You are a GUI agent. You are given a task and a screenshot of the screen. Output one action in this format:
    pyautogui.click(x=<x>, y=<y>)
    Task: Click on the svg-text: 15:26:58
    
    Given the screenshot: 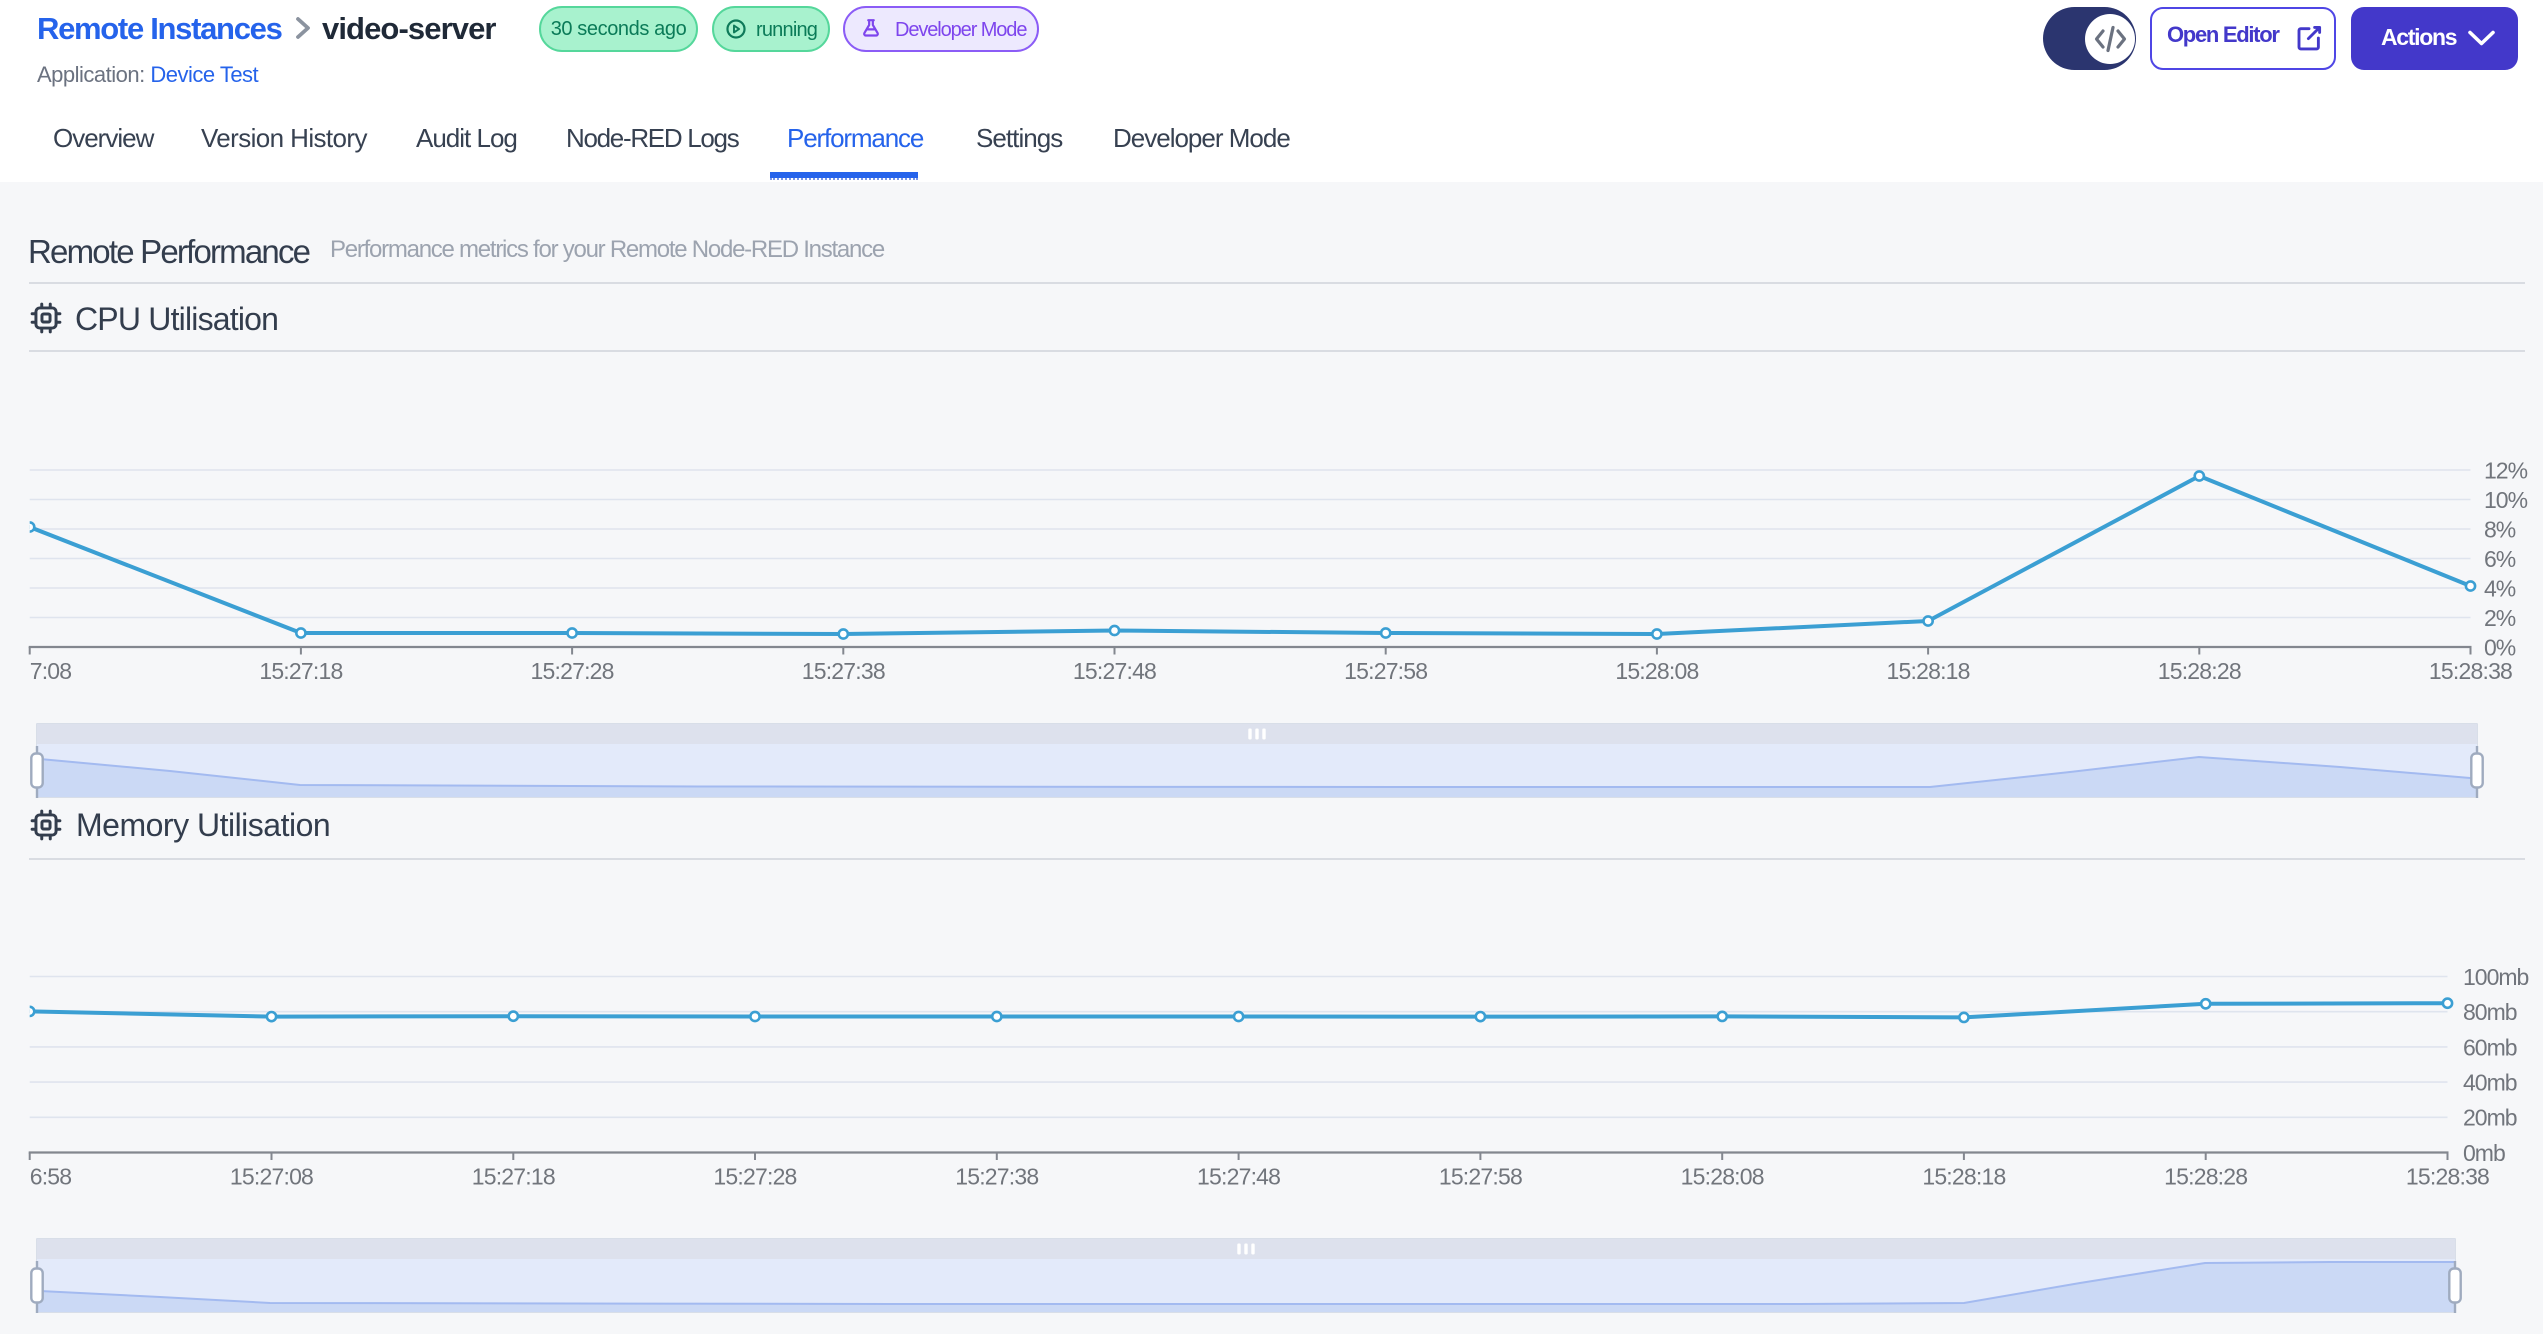 What is the action you would take?
    pyautogui.click(x=35, y=1177)
    